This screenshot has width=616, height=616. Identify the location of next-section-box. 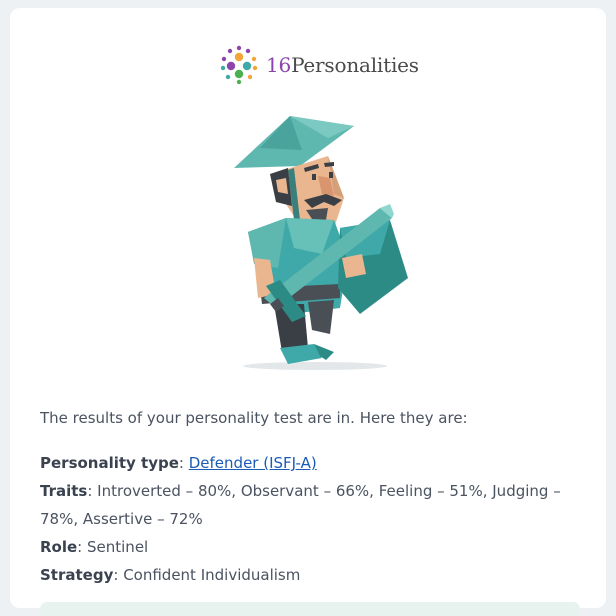
(310, 609).